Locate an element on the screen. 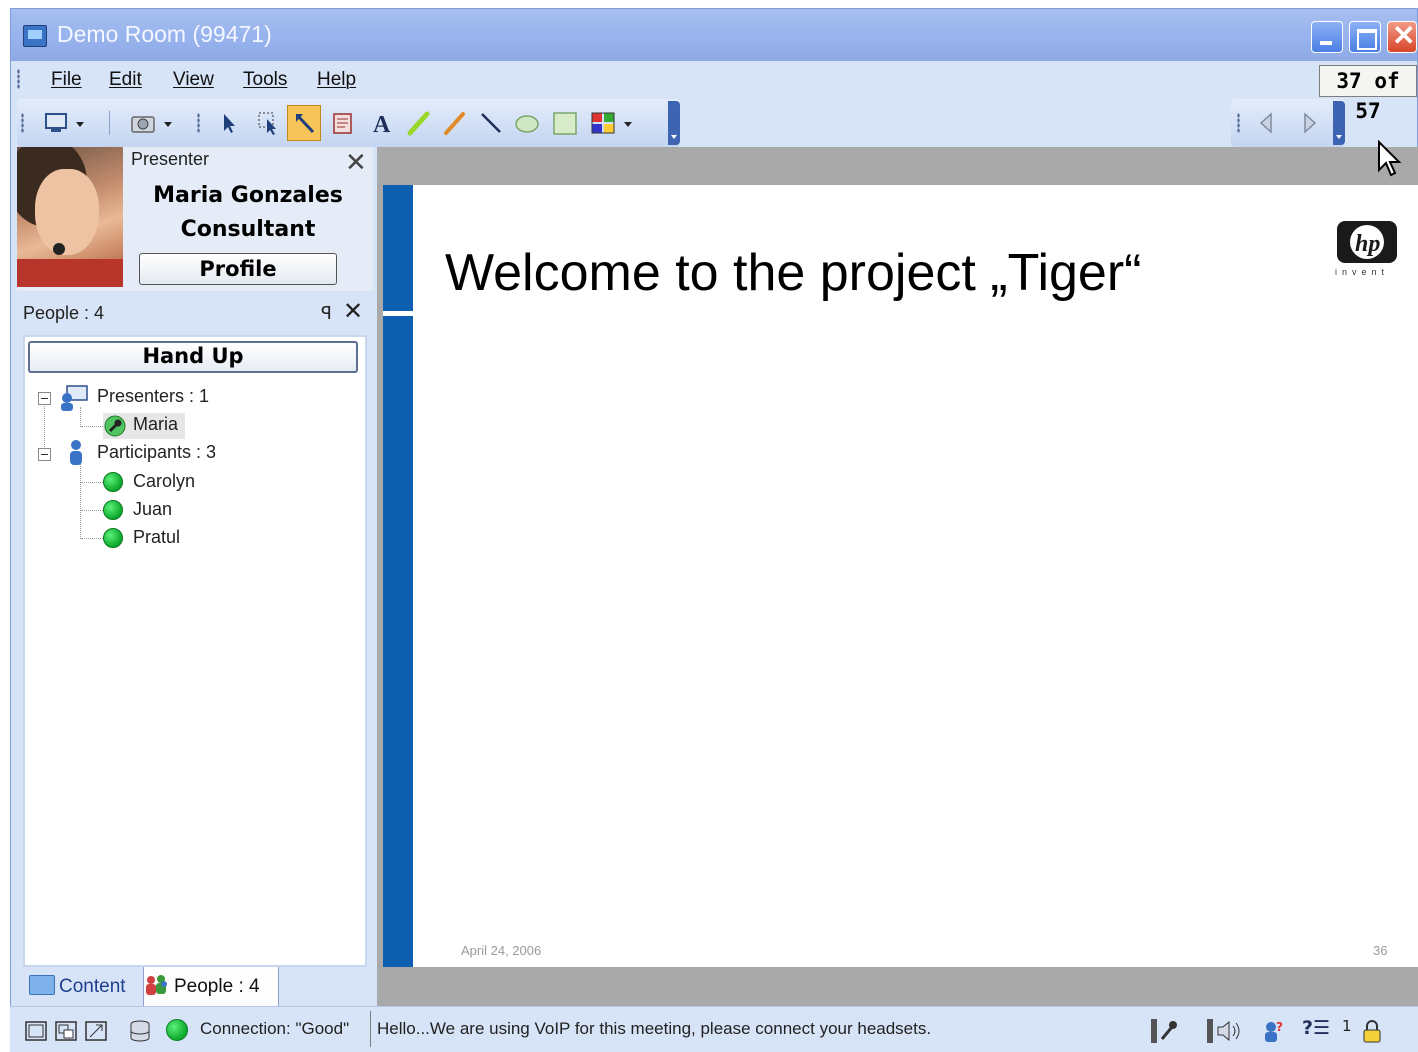  hand-up-button: Hand Up is located at coordinates (193, 357).